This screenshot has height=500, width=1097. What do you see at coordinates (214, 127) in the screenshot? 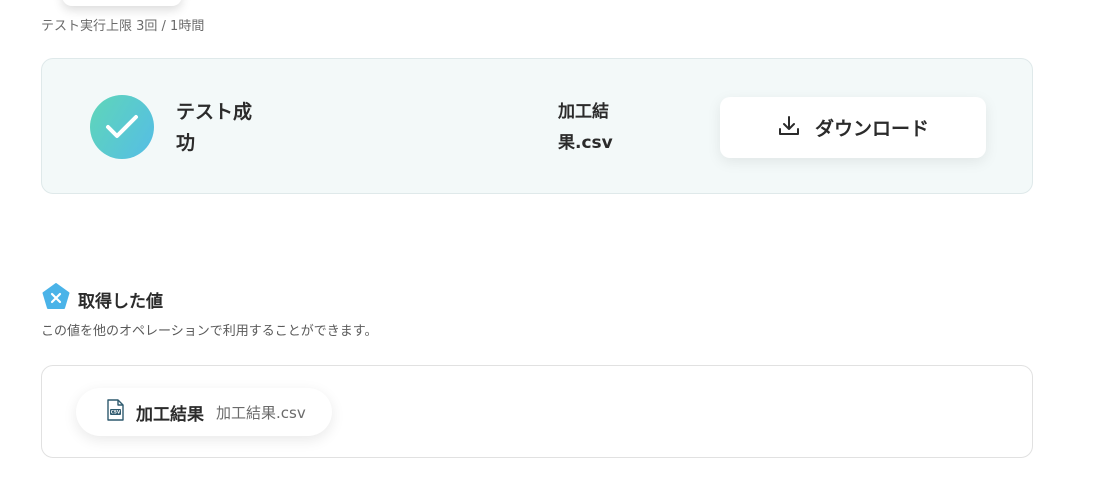
I see `test-status-label: テスト成功` at bounding box center [214, 127].